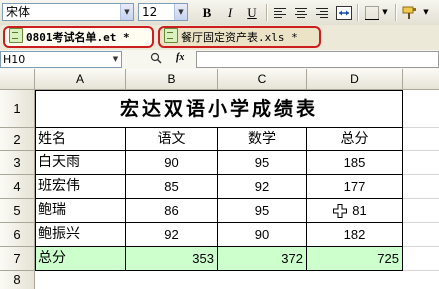 This screenshot has height=289, width=439. What do you see at coordinates (17, 109) in the screenshot?
I see `row-header-1: 1` at bounding box center [17, 109].